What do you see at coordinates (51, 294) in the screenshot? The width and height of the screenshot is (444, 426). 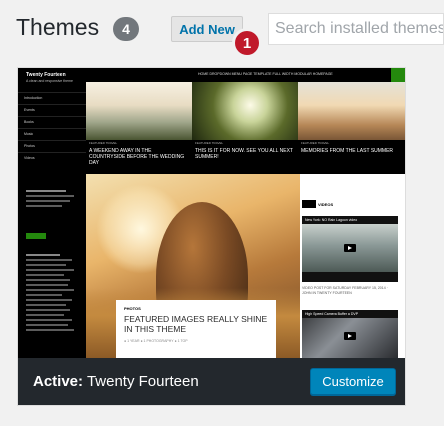 I see `screenshot-recent-posts-widget` at bounding box center [51, 294].